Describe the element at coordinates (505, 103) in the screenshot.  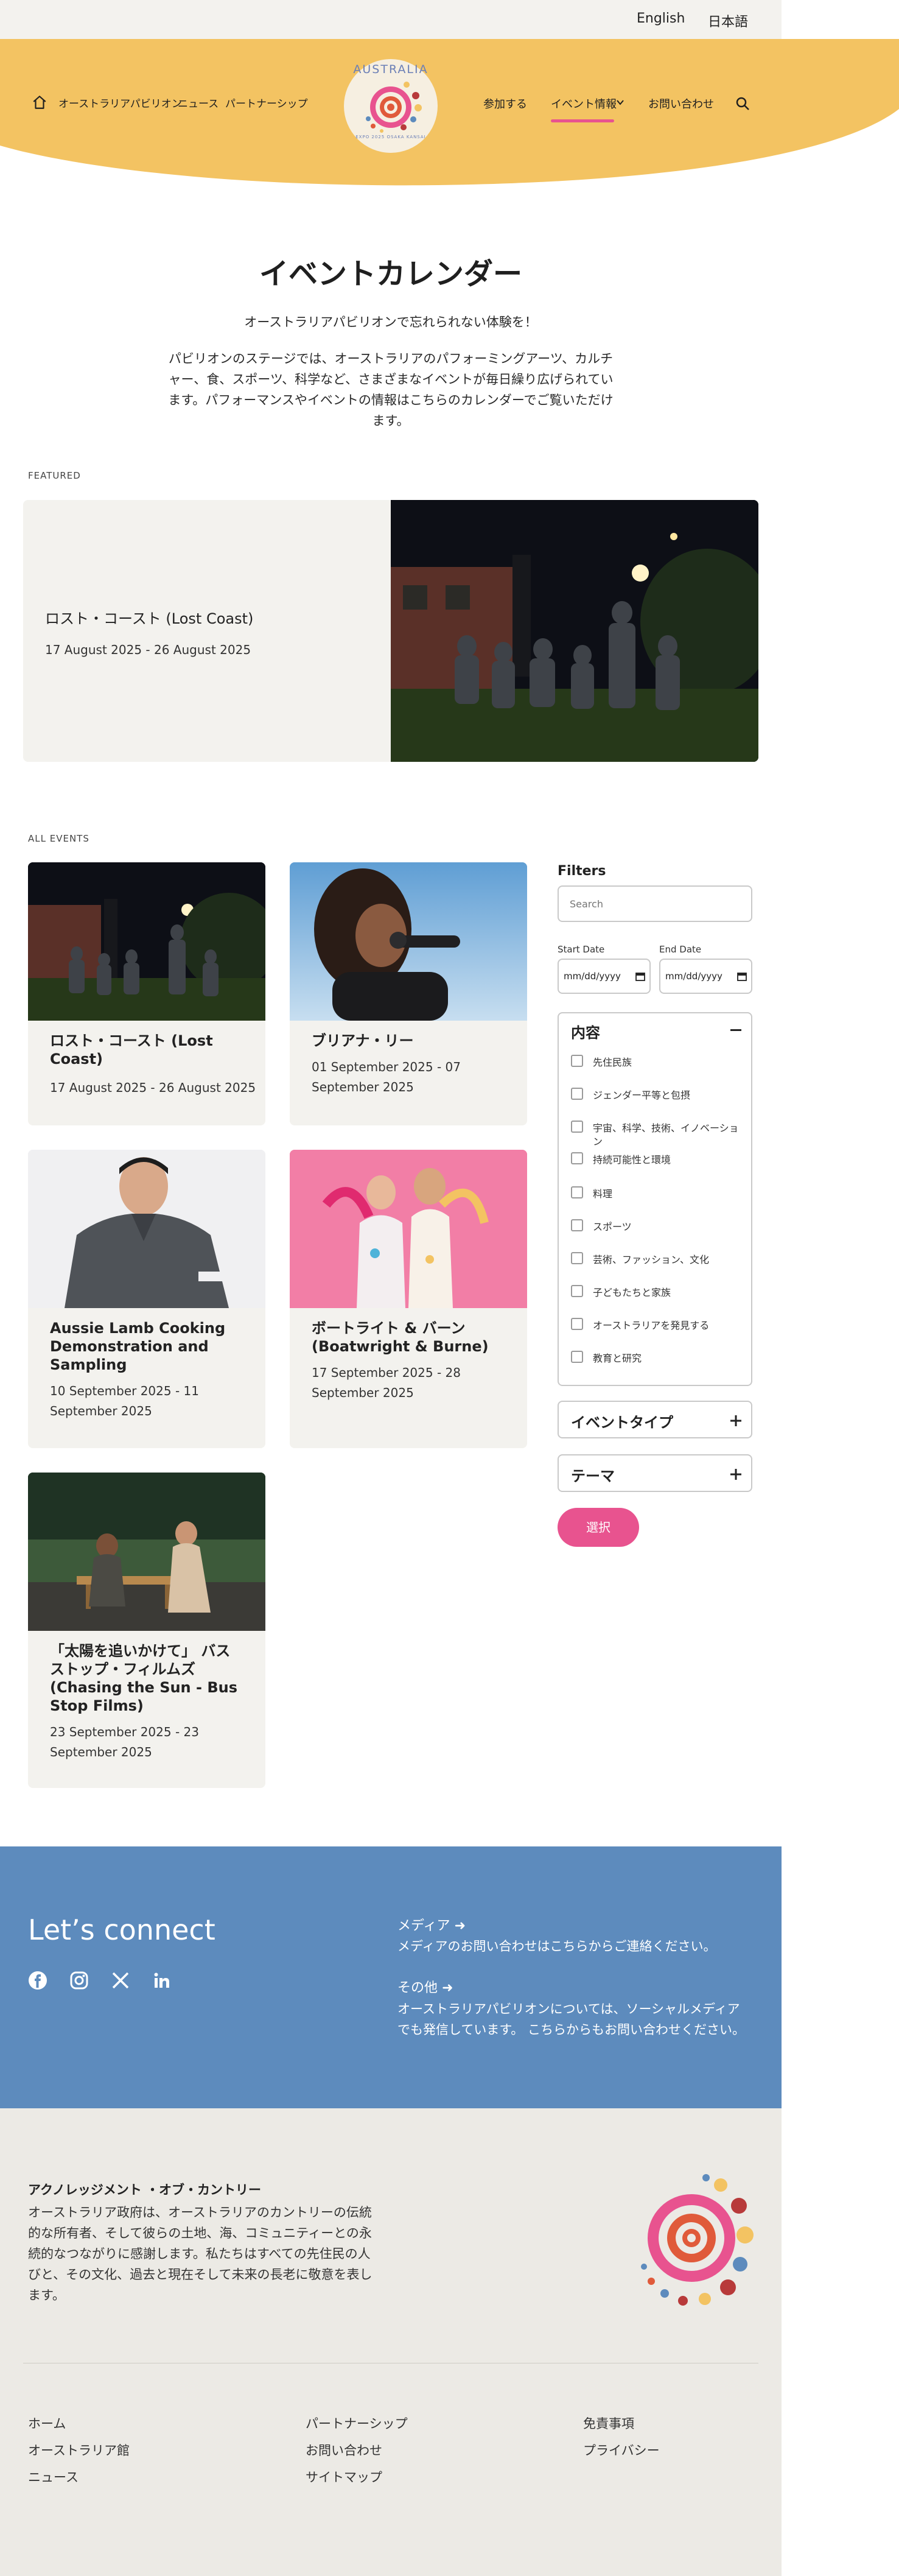
I see `nav-participate: 参加する` at that location.